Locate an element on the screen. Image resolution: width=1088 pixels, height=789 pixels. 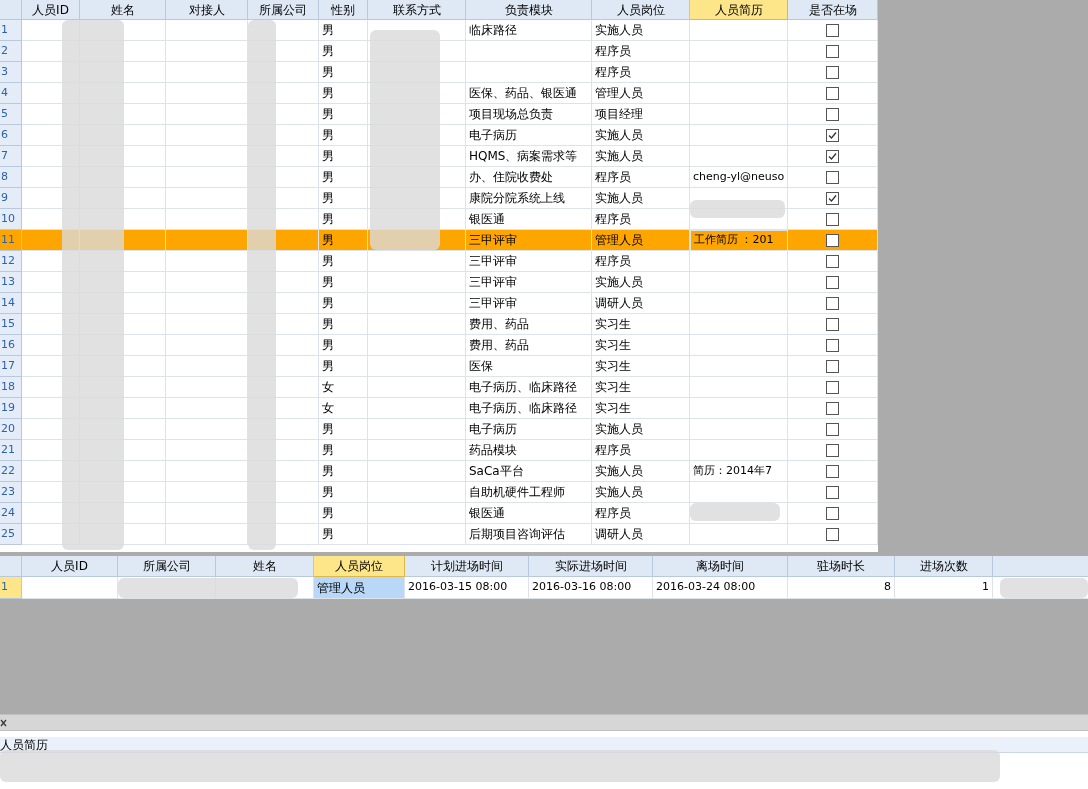
row-number: 16 is located at coordinates (11, 345).